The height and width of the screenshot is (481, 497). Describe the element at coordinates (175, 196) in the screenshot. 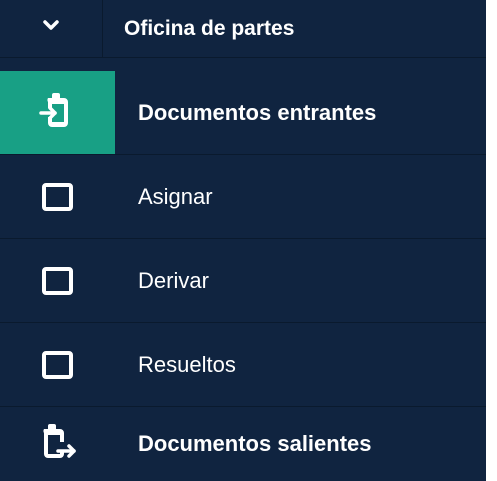

I see `menu-item-label: Asignar` at that location.